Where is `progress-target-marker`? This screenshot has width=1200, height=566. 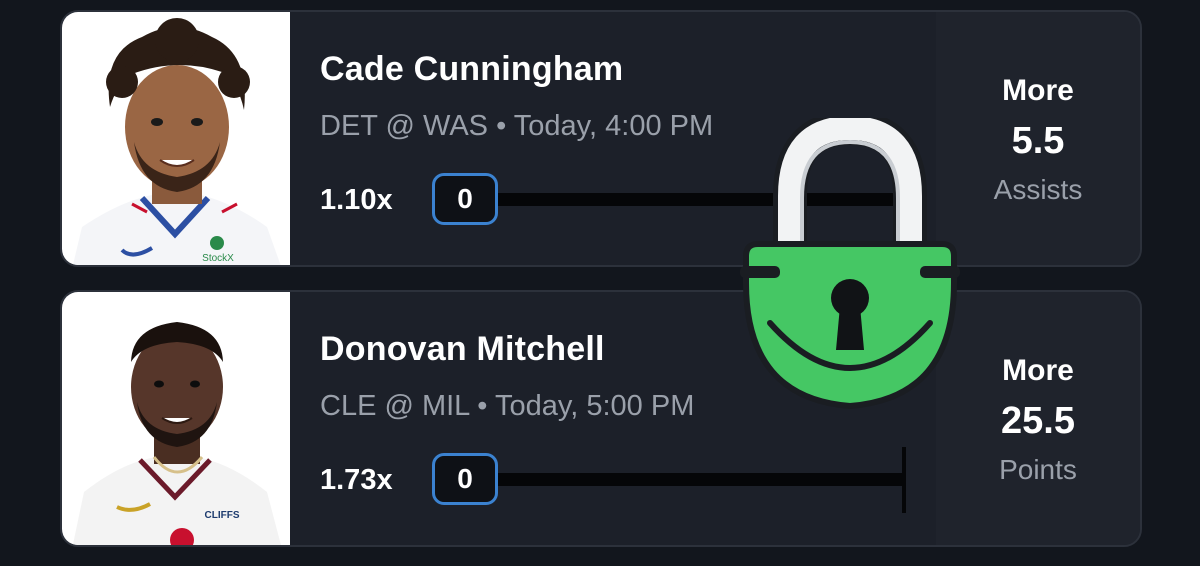
progress-target-marker is located at coordinates (904, 480).